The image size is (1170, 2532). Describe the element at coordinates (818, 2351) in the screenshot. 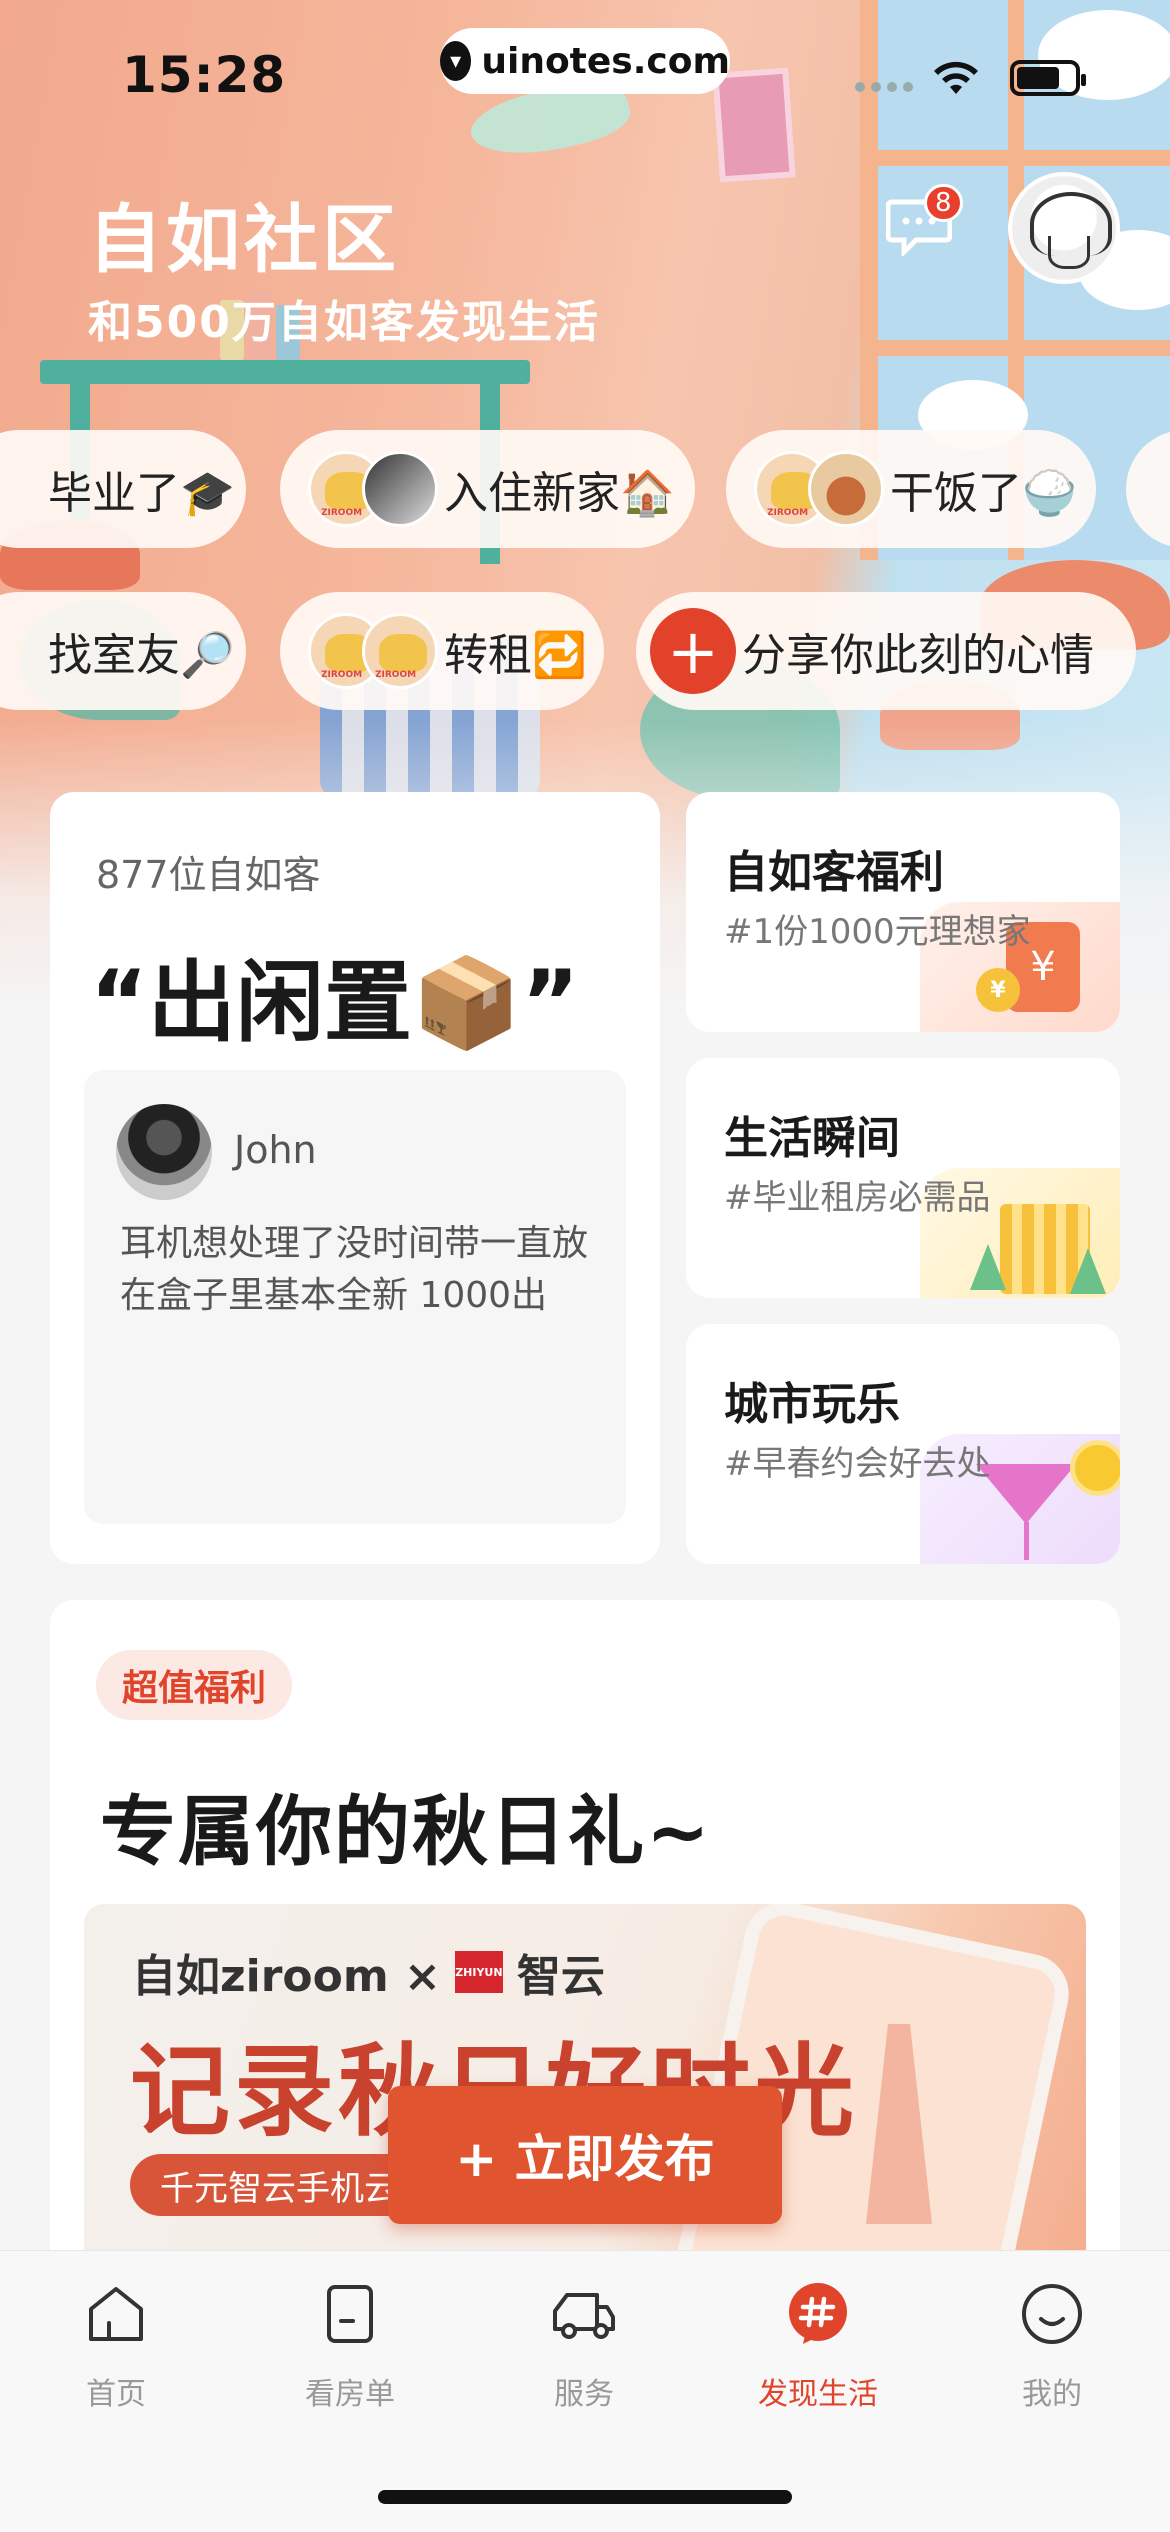

I see `tab-discover-life: 发现生活` at that location.